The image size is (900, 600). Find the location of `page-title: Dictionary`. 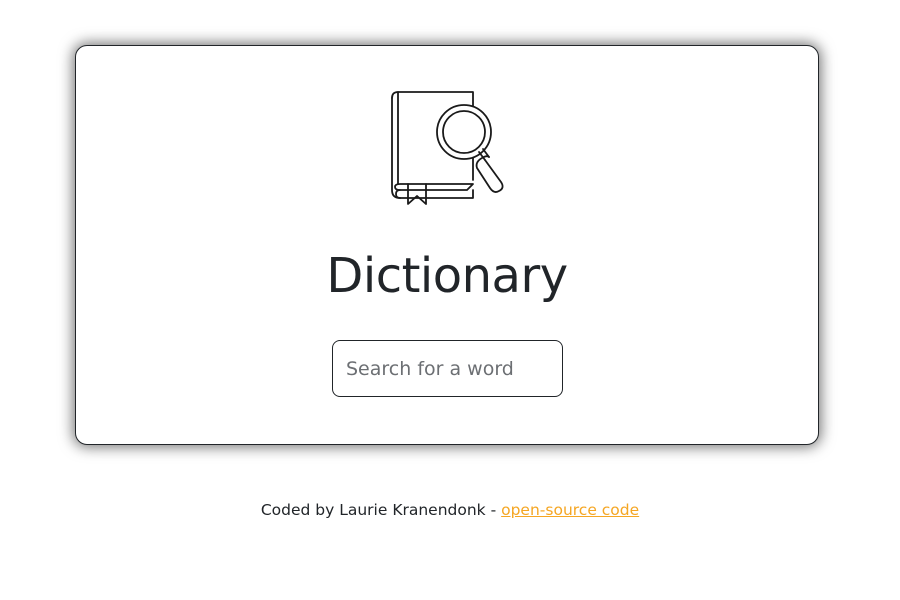

page-title: Dictionary is located at coordinates (447, 276).